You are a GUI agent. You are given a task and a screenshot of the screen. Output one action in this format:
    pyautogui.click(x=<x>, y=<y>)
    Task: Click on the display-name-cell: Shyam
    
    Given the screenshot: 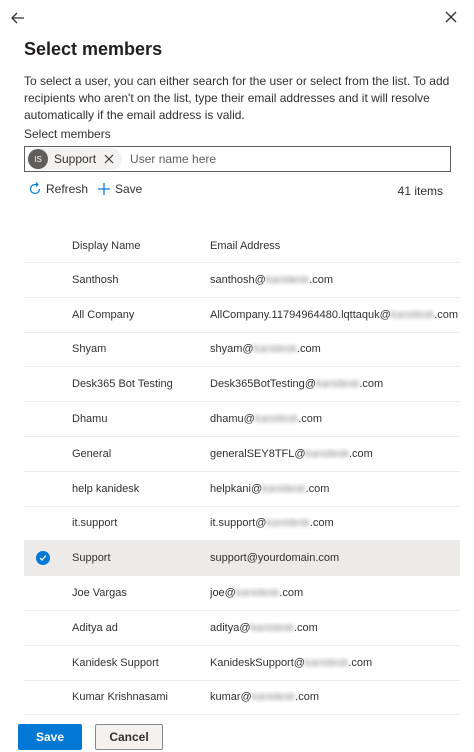 What is the action you would take?
    pyautogui.click(x=89, y=349)
    